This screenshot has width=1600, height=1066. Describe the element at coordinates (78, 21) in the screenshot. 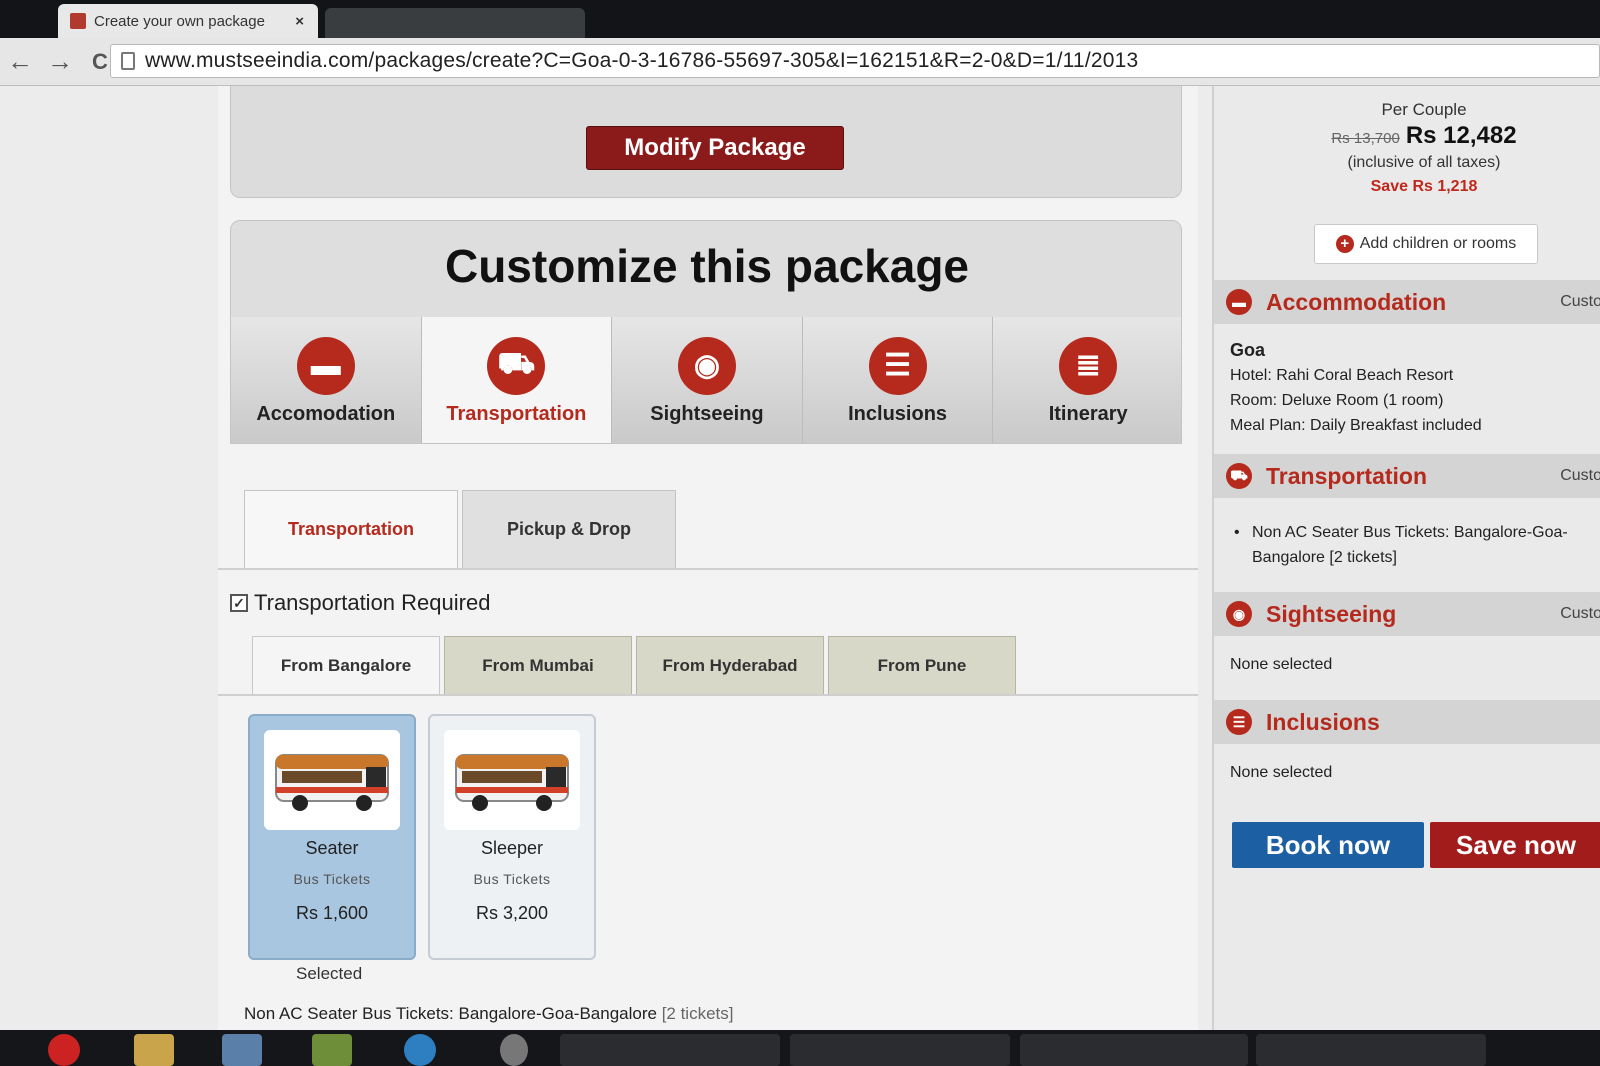

I see `favicon-icon` at that location.